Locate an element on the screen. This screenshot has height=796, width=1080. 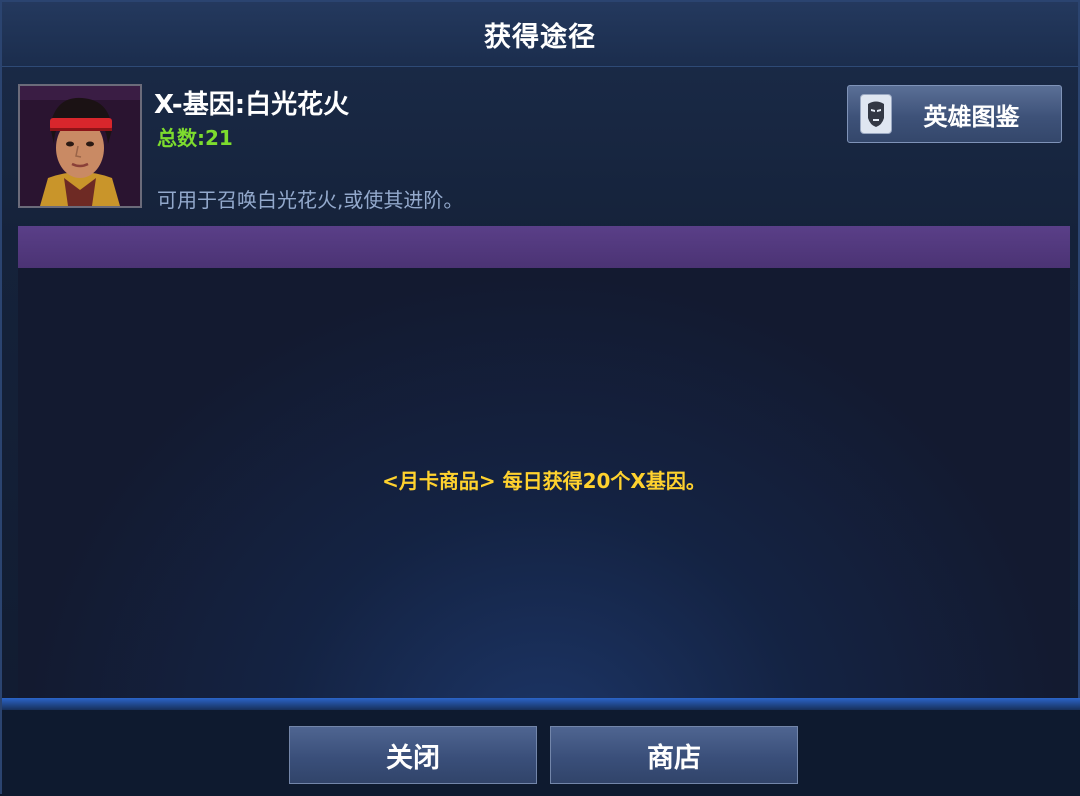
dialog-header: 获得途径 is located at coordinates (540, 34).